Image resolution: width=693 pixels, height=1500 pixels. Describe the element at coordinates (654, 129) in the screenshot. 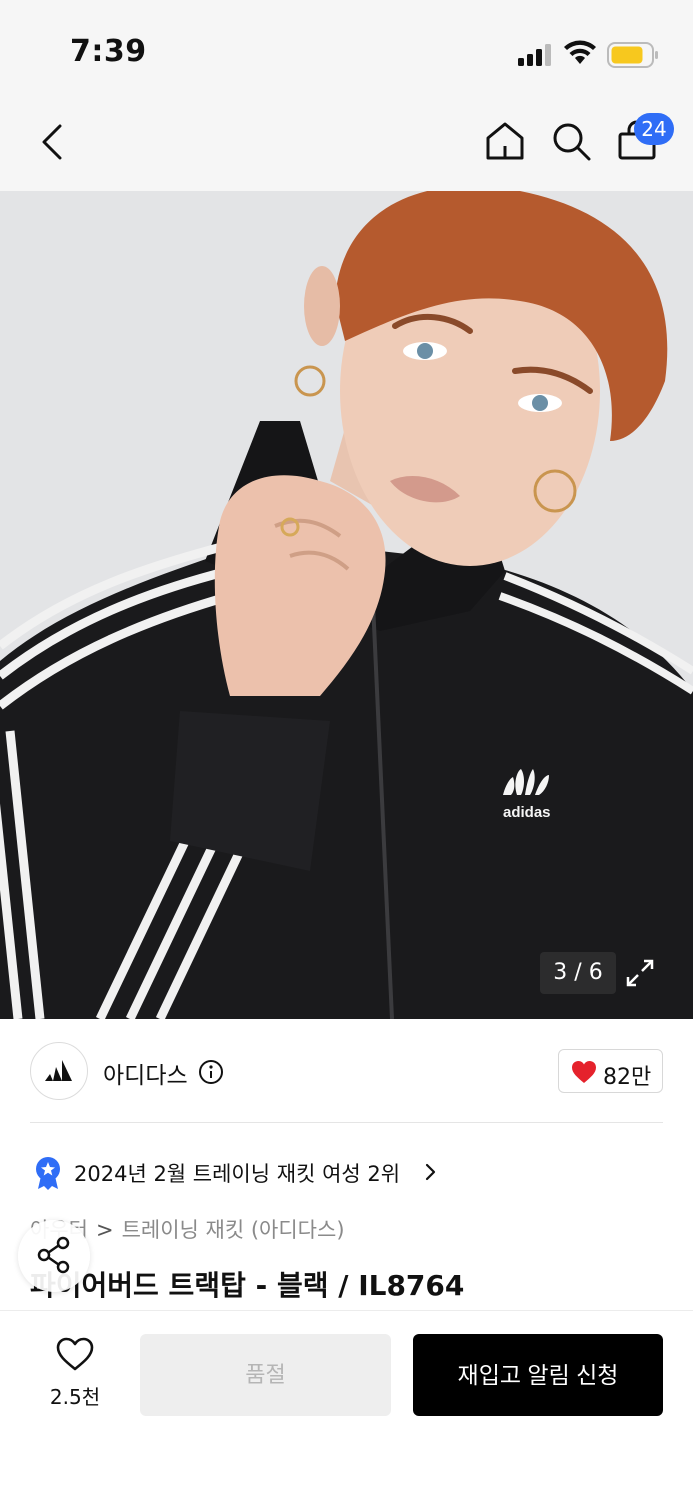

I see `cart-count-badge: 24` at that location.